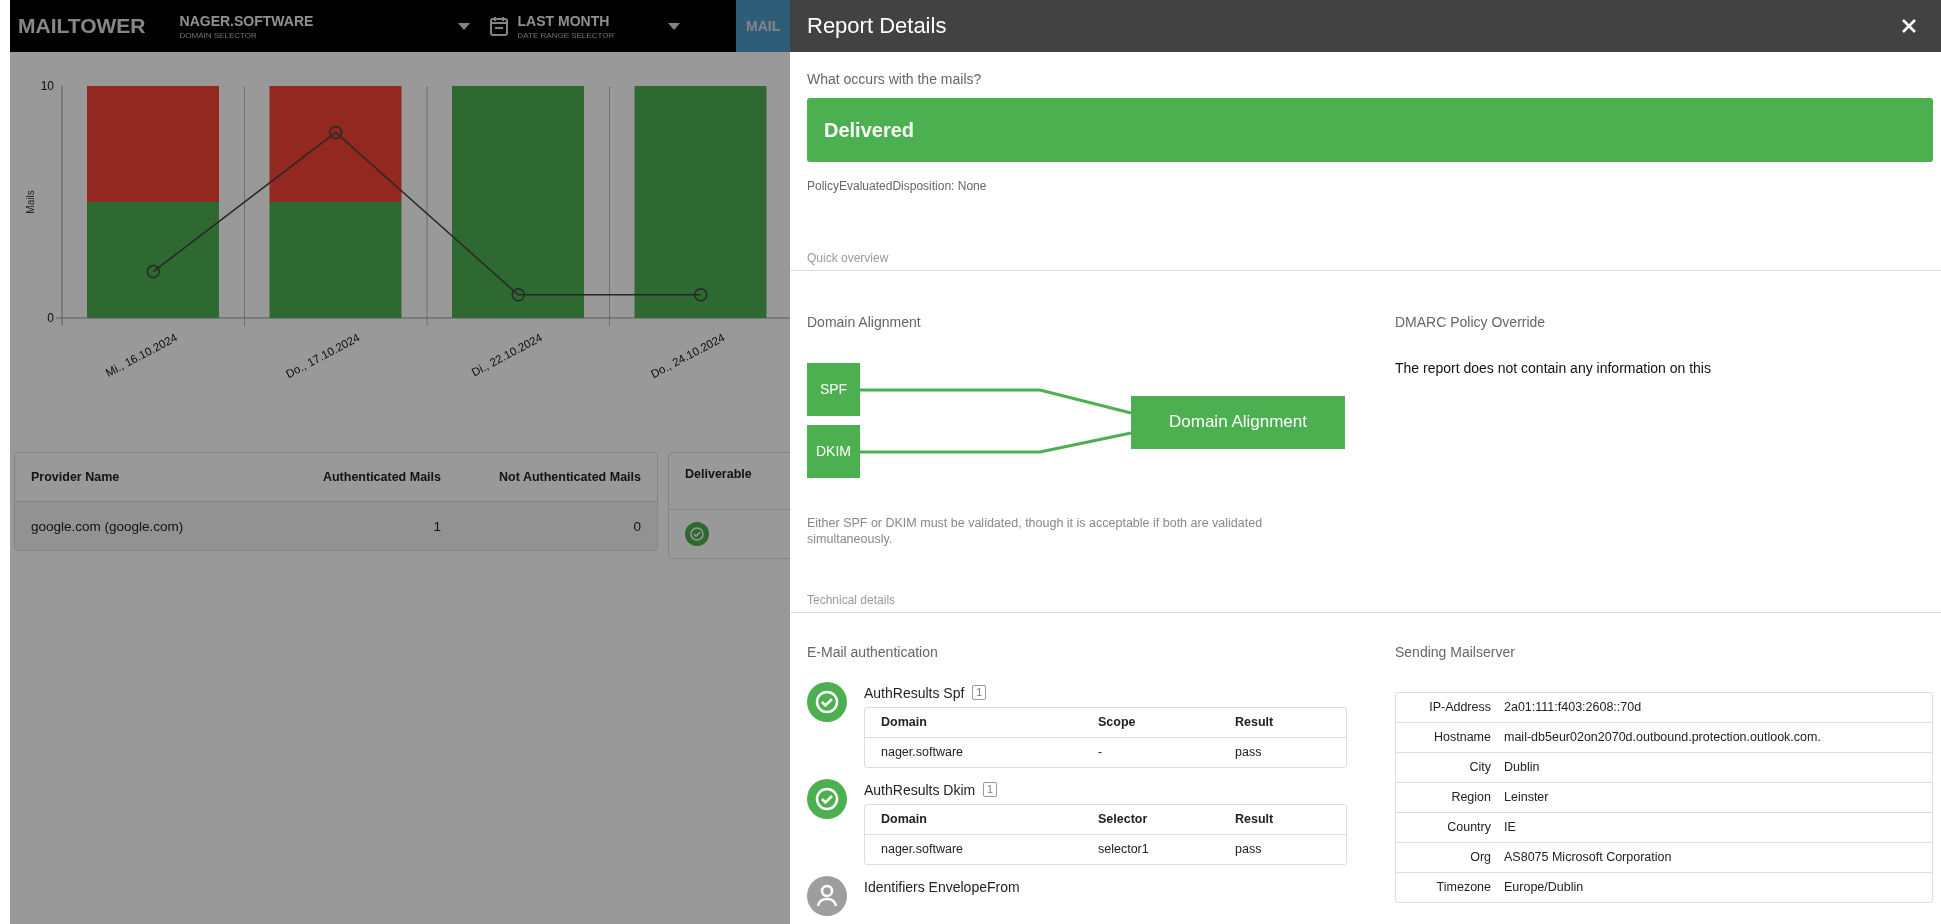 The image size is (1941, 924). Describe the element at coordinates (76, 477) in the screenshot. I see `column-header: Provider Name` at that location.